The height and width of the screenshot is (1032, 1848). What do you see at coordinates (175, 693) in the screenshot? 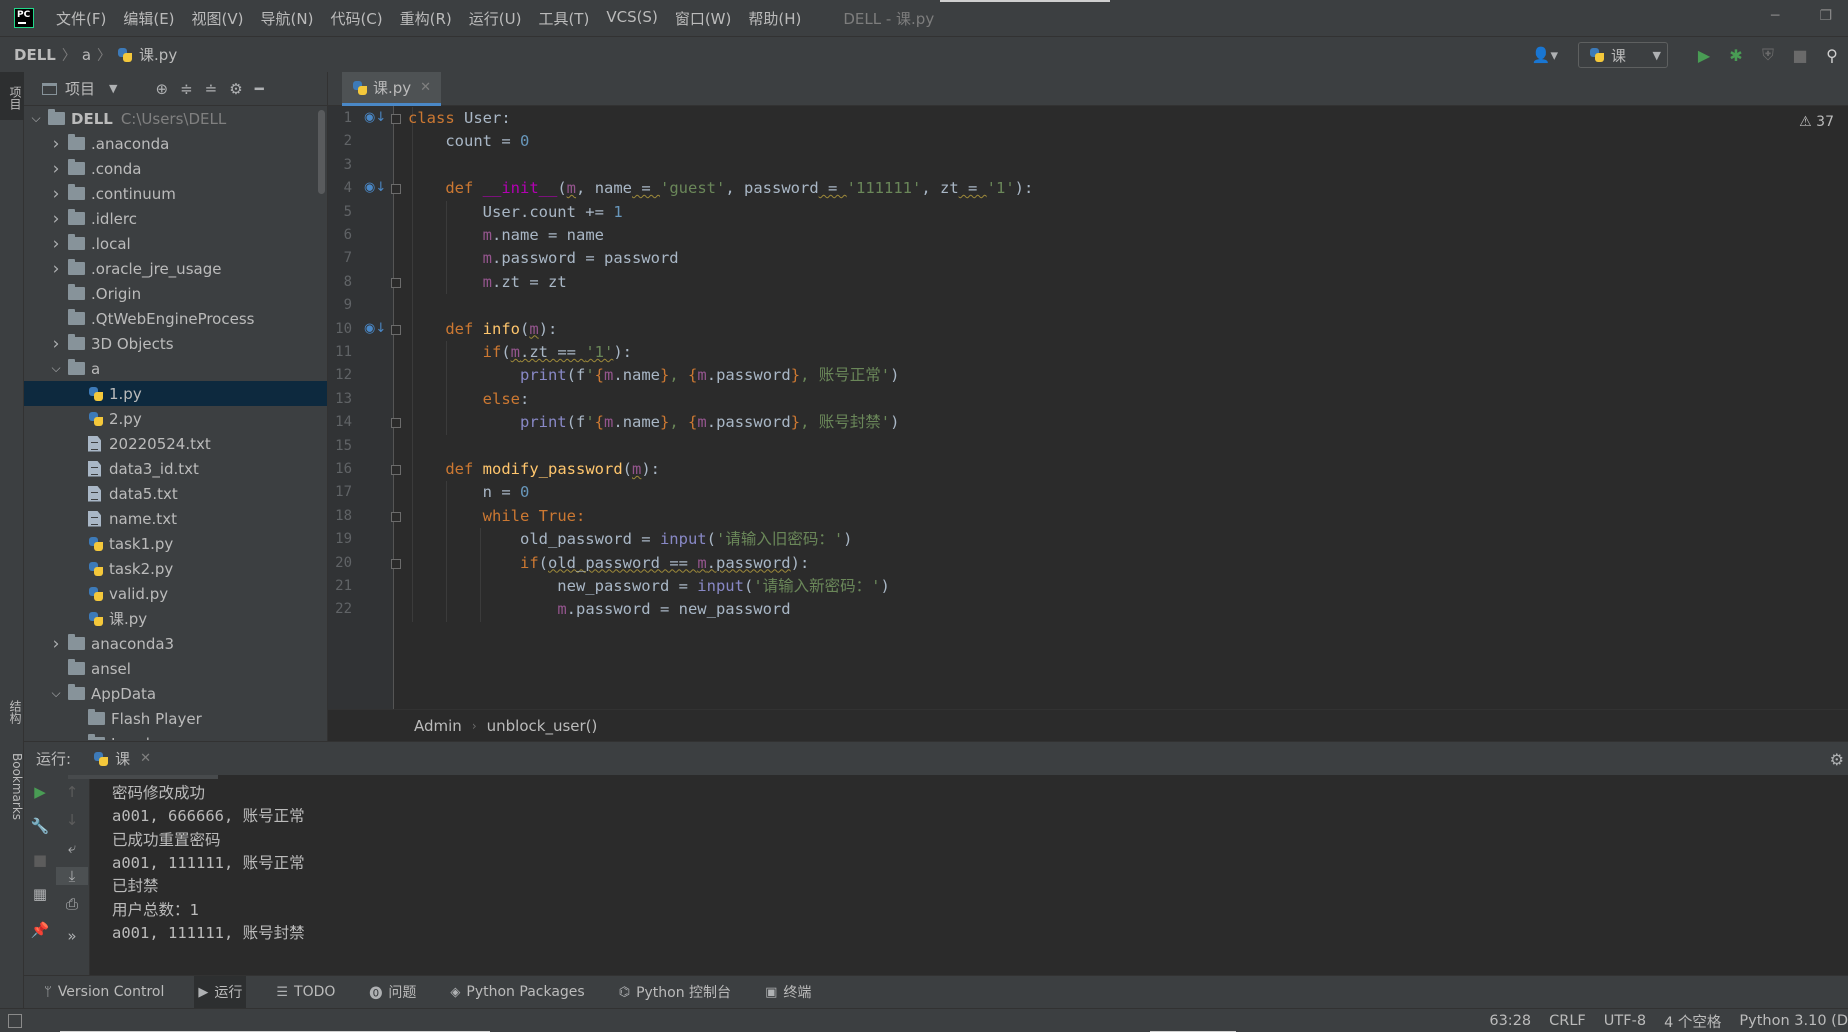
I see `tree-item: ⌵ AppData` at bounding box center [175, 693].